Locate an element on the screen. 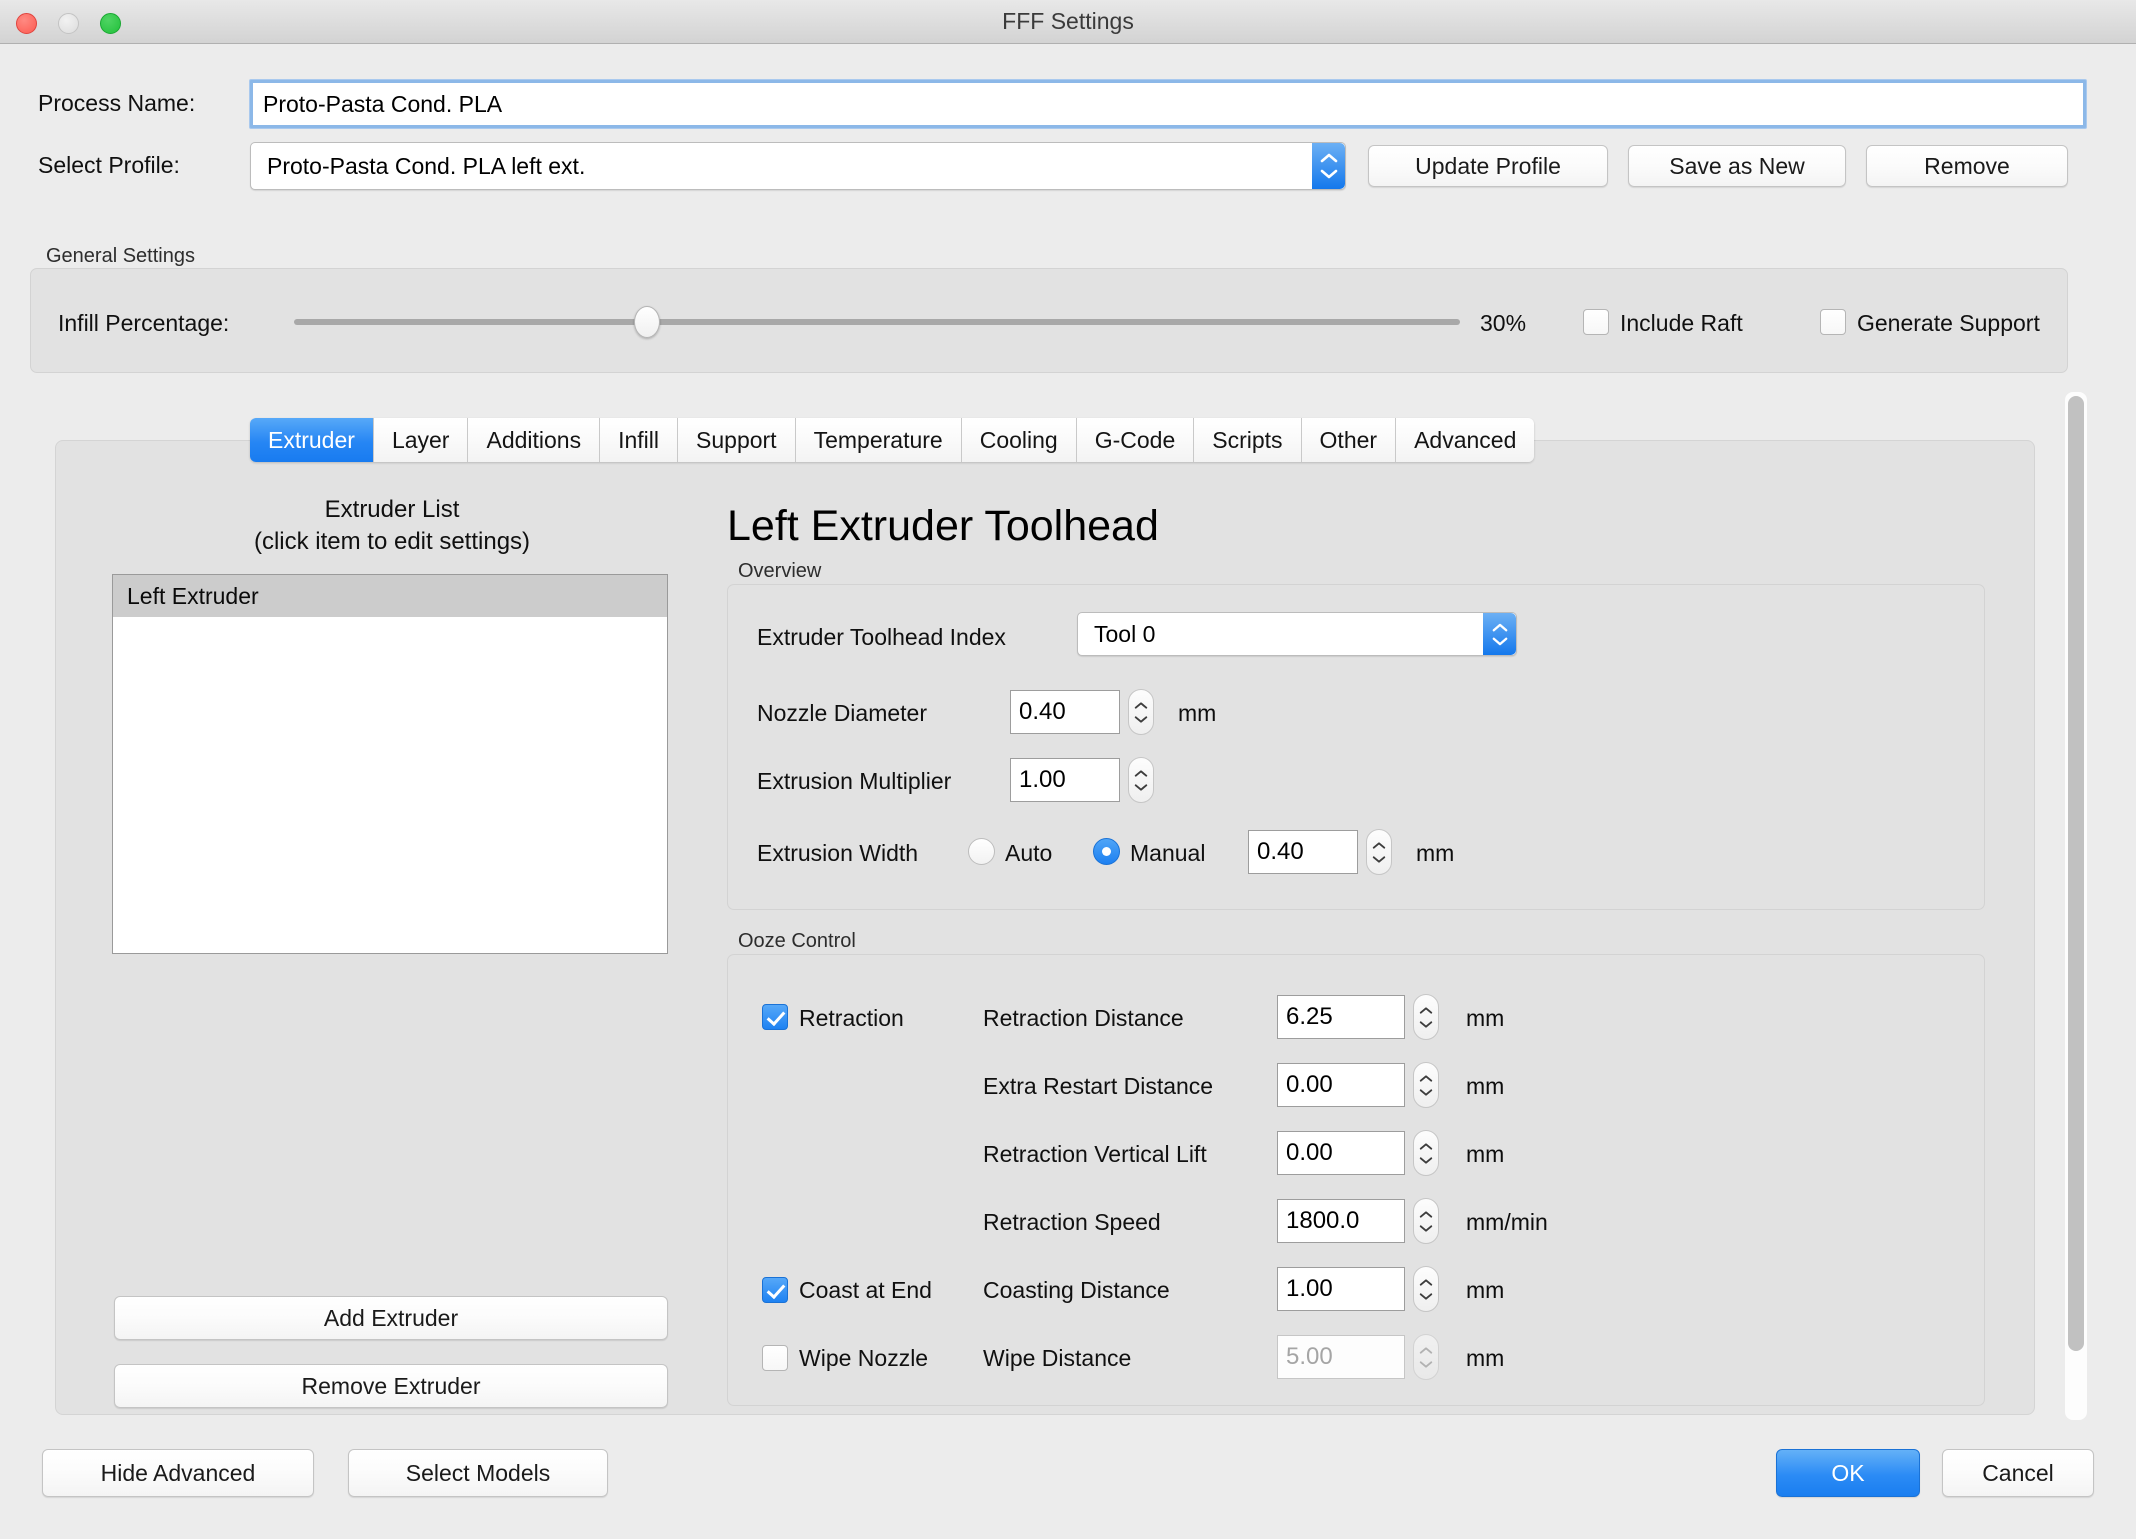 The height and width of the screenshot is (1539, 2136). remove-extruder-button: Remove Extruder is located at coordinates (391, 1386).